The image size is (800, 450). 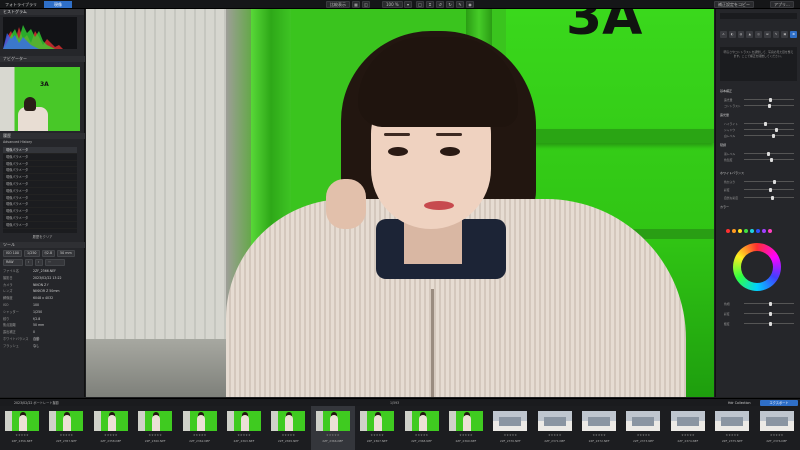 What do you see at coordinates (750, 34) in the screenshot?
I see `detail-icon: ▲` at bounding box center [750, 34].